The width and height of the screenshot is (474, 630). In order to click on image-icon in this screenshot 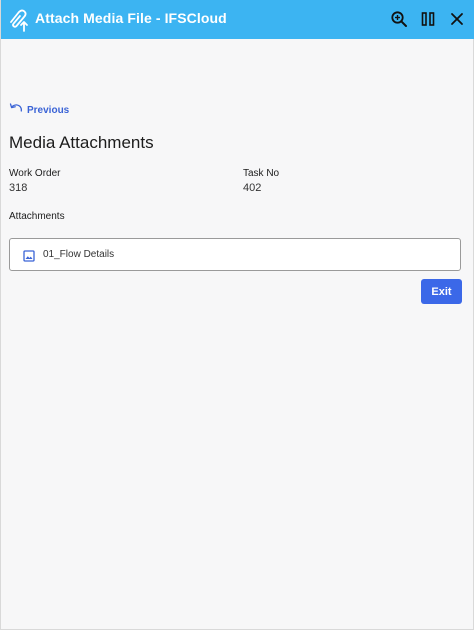, I will do `click(29, 258)`.